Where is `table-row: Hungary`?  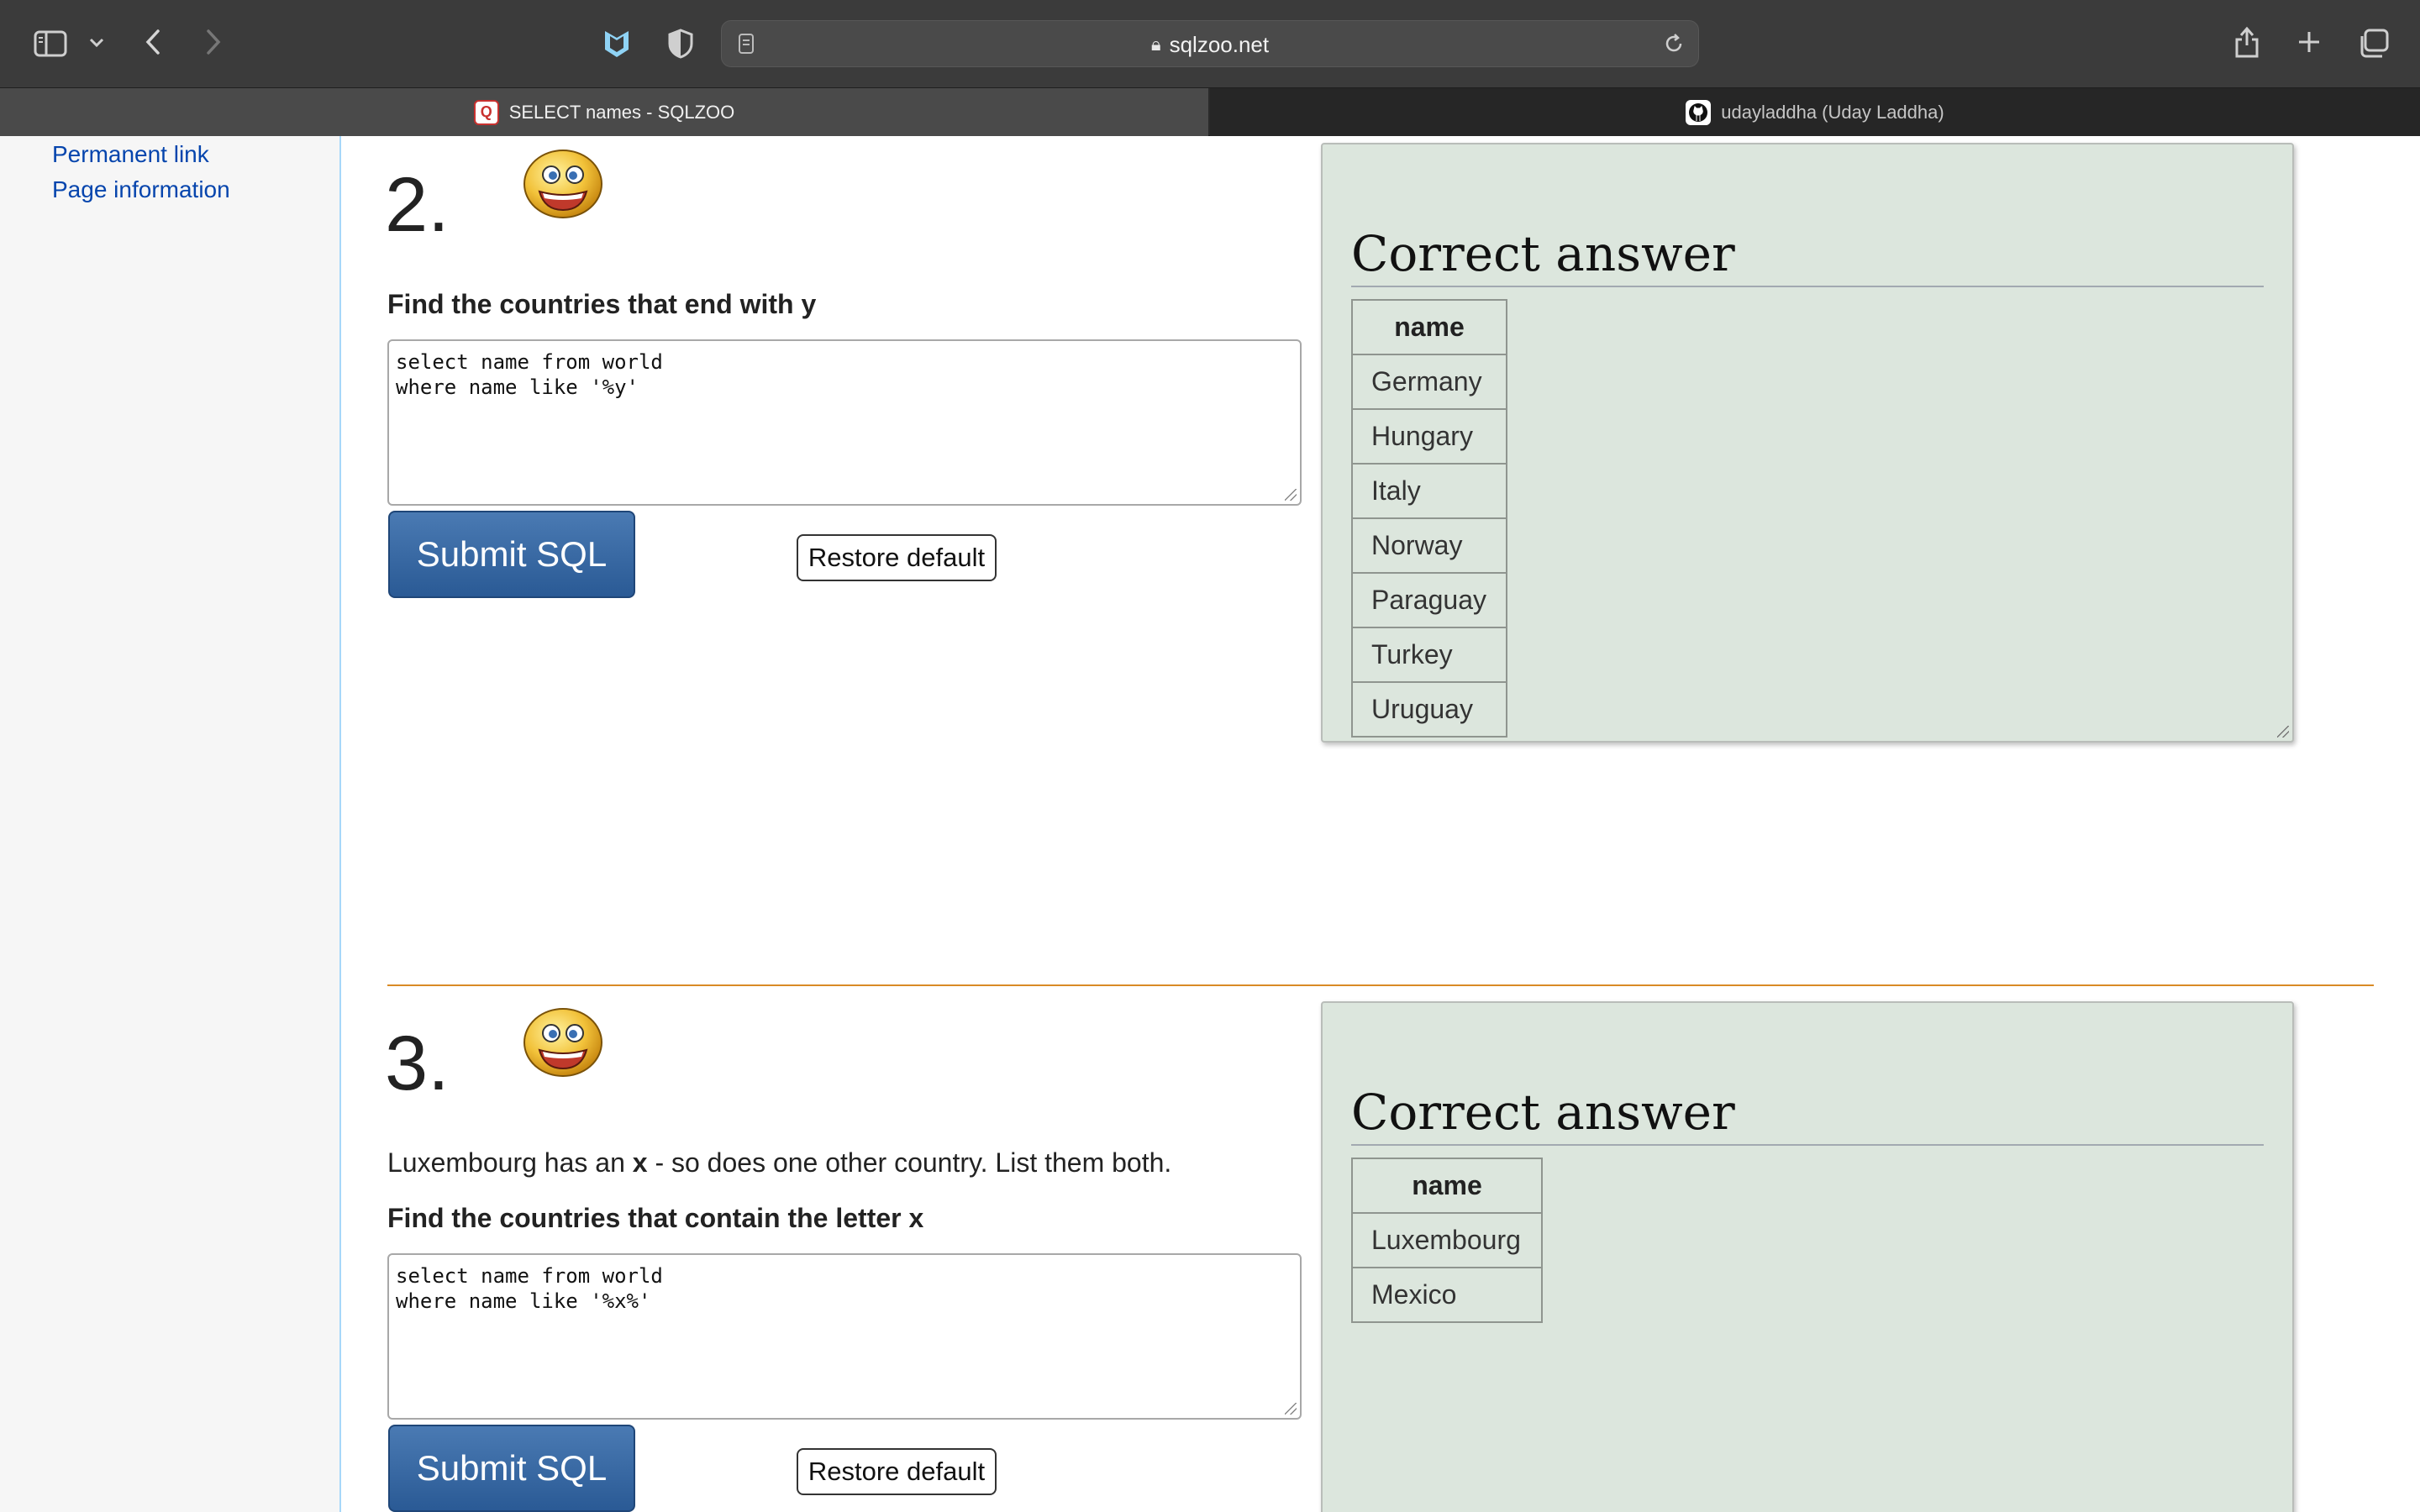
table-row: Hungary is located at coordinates (1429, 436).